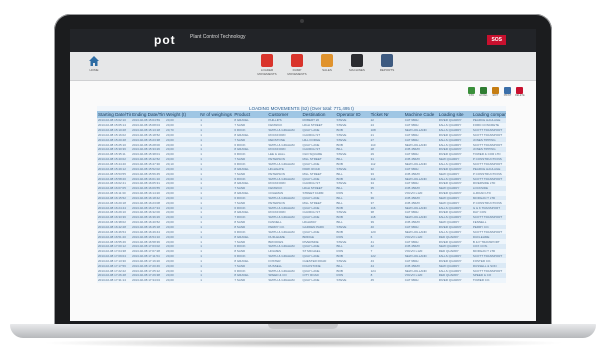 The width and height of the screenshot is (606, 356). Describe the element at coordinates (114, 159) in the screenshot. I see `table-cell: 2013-02-08 15:40:02` at that location.